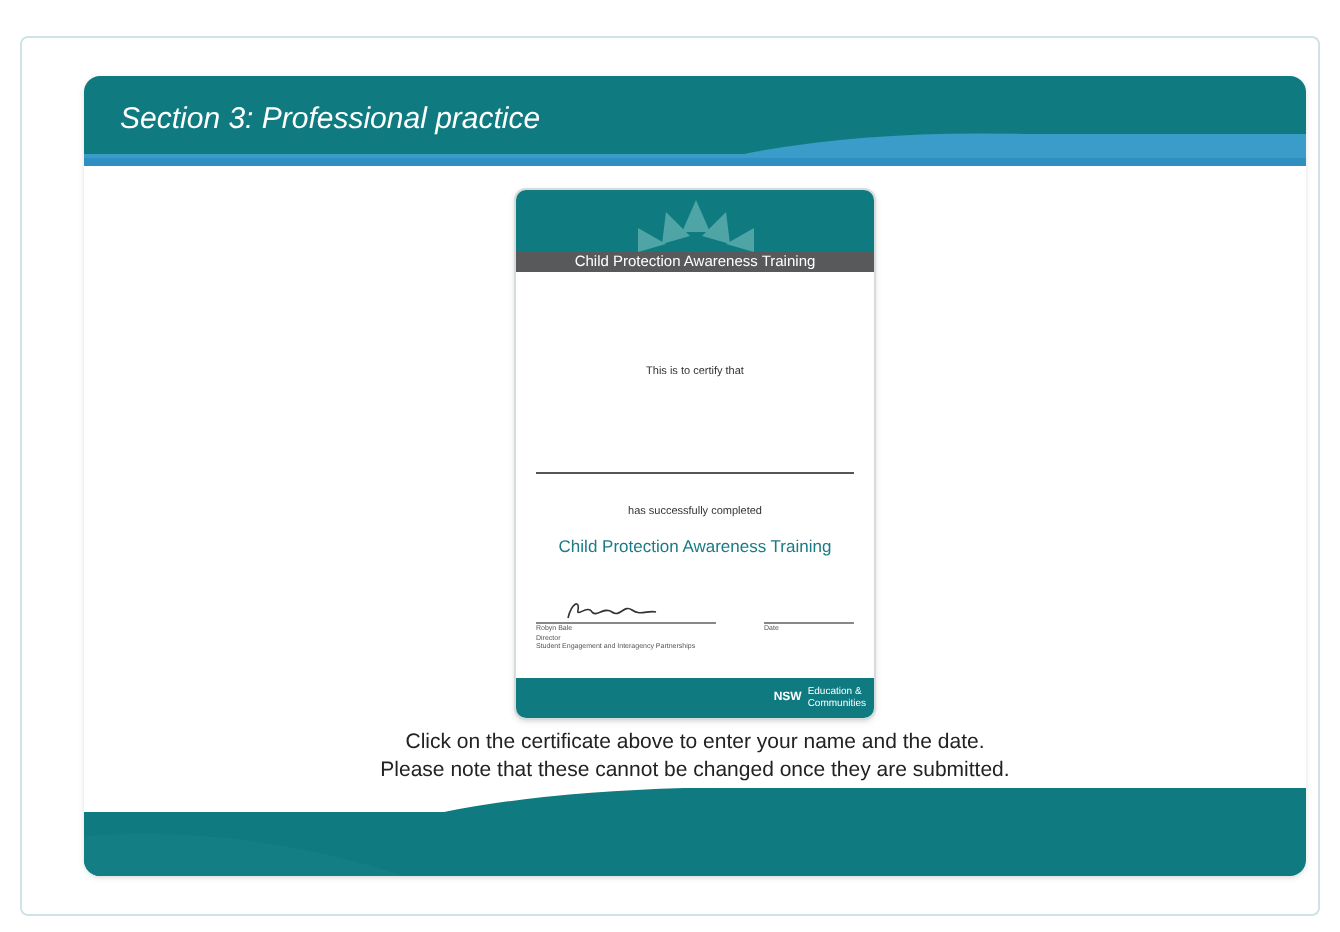  Describe the element at coordinates (330, 120) in the screenshot. I see `slide-title: Section 3: Professional practice` at that location.